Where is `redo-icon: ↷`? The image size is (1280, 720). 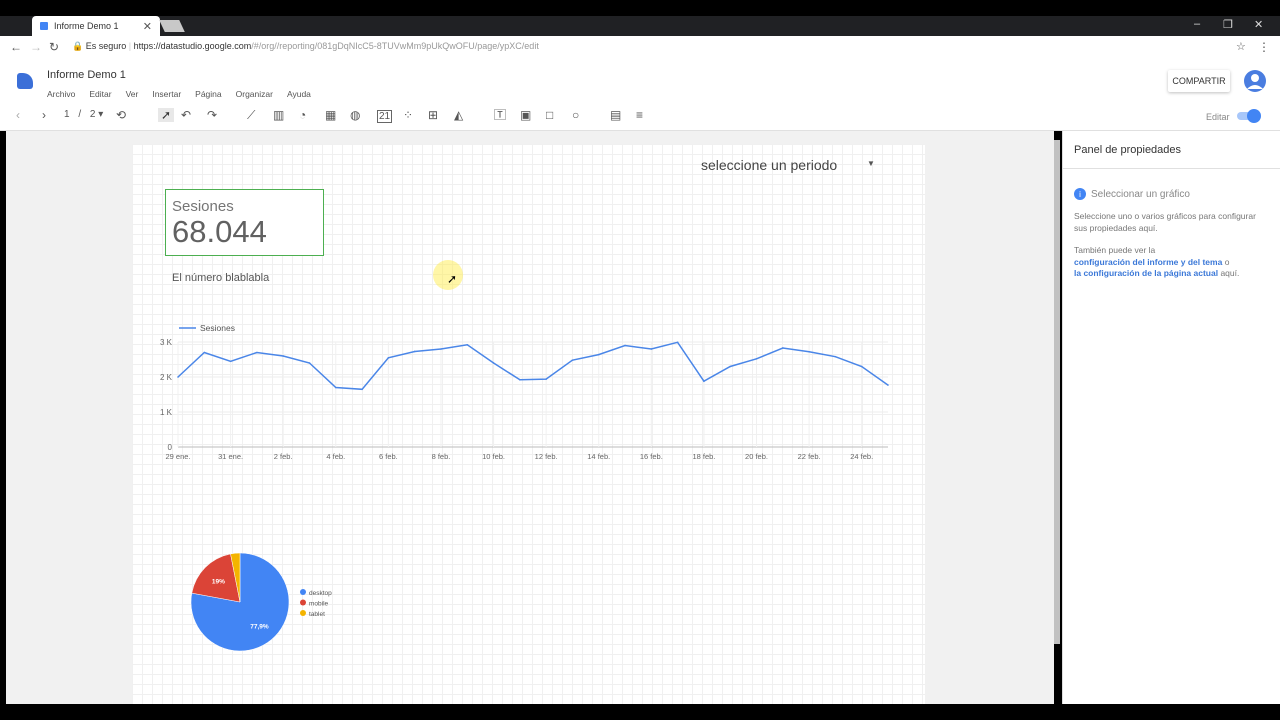 redo-icon: ↷ is located at coordinates (212, 115).